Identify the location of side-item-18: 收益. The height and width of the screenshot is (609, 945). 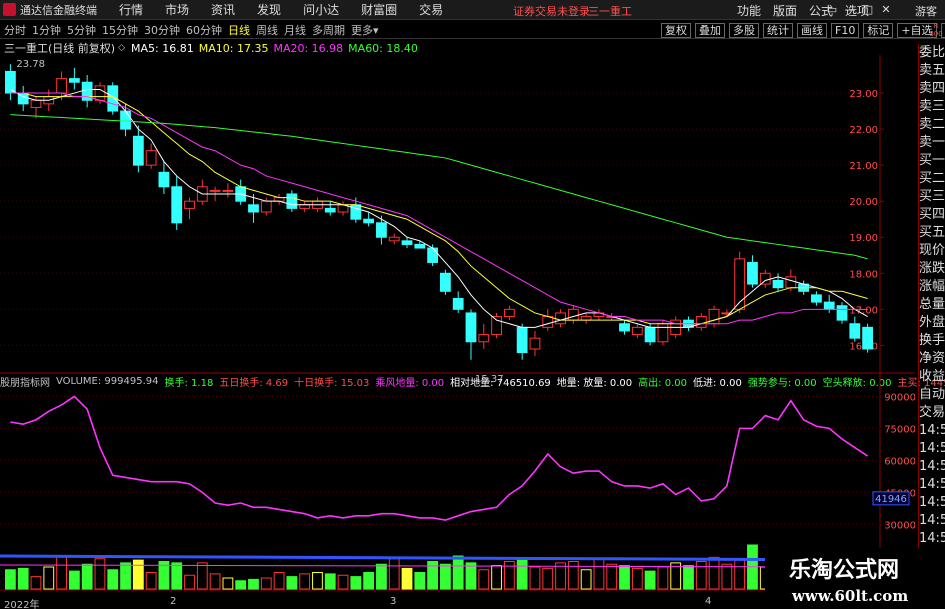
(932, 377).